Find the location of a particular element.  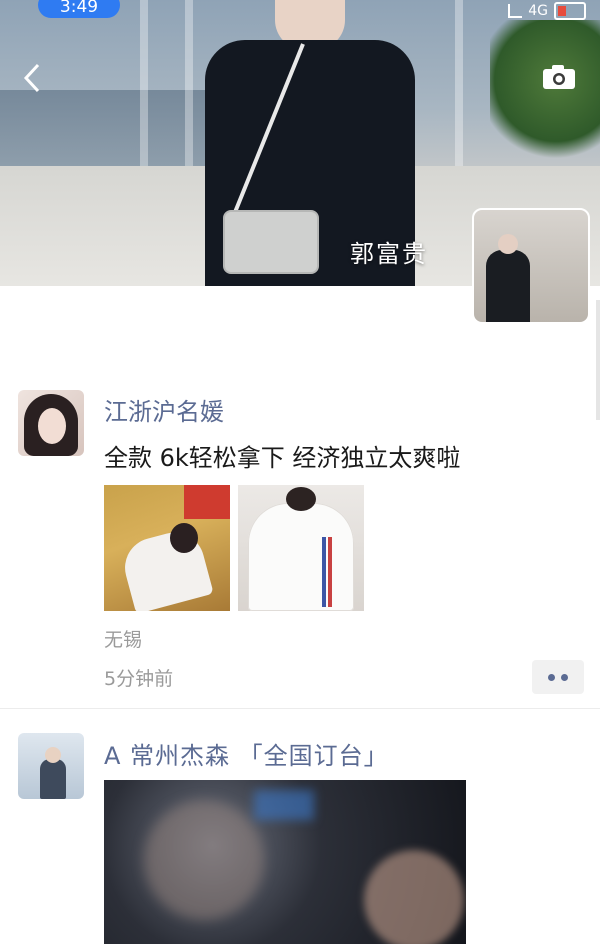

more-dots-icon is located at coordinates (558, 677).